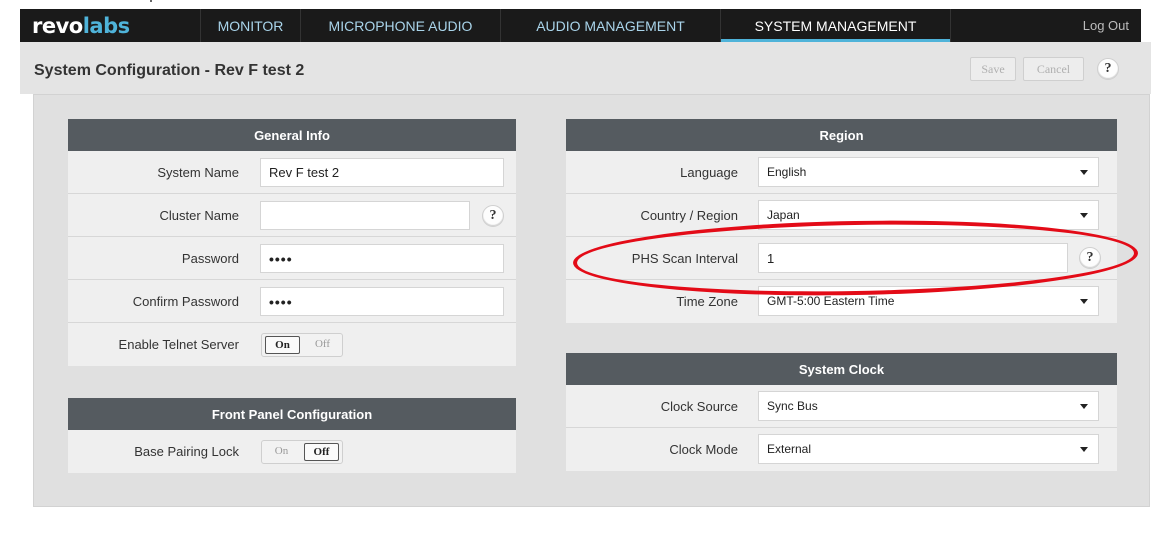  I want to click on timezone-value: GMT-5:00 Eastern Time, so click(831, 301).